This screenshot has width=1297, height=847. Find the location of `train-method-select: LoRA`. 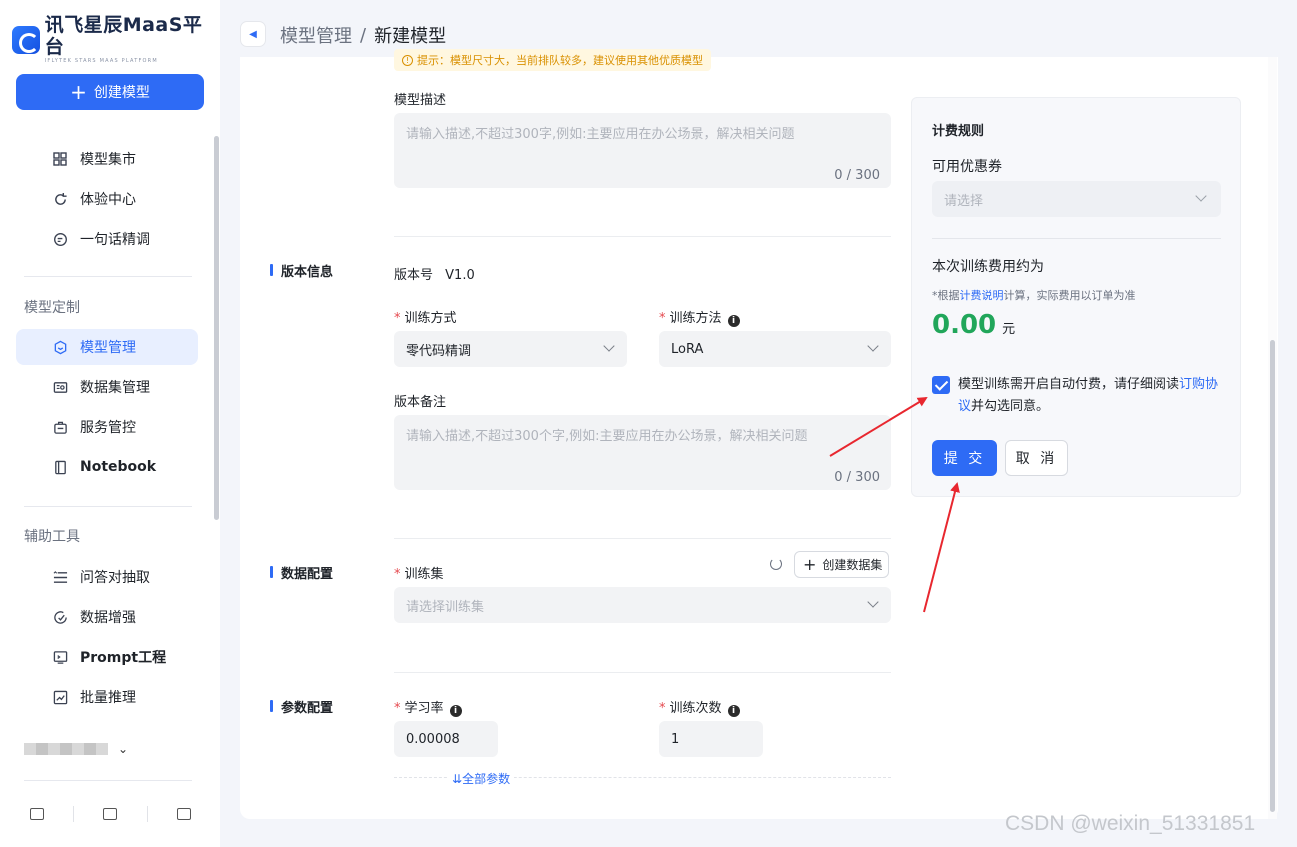

train-method-select: LoRA is located at coordinates (775, 349).